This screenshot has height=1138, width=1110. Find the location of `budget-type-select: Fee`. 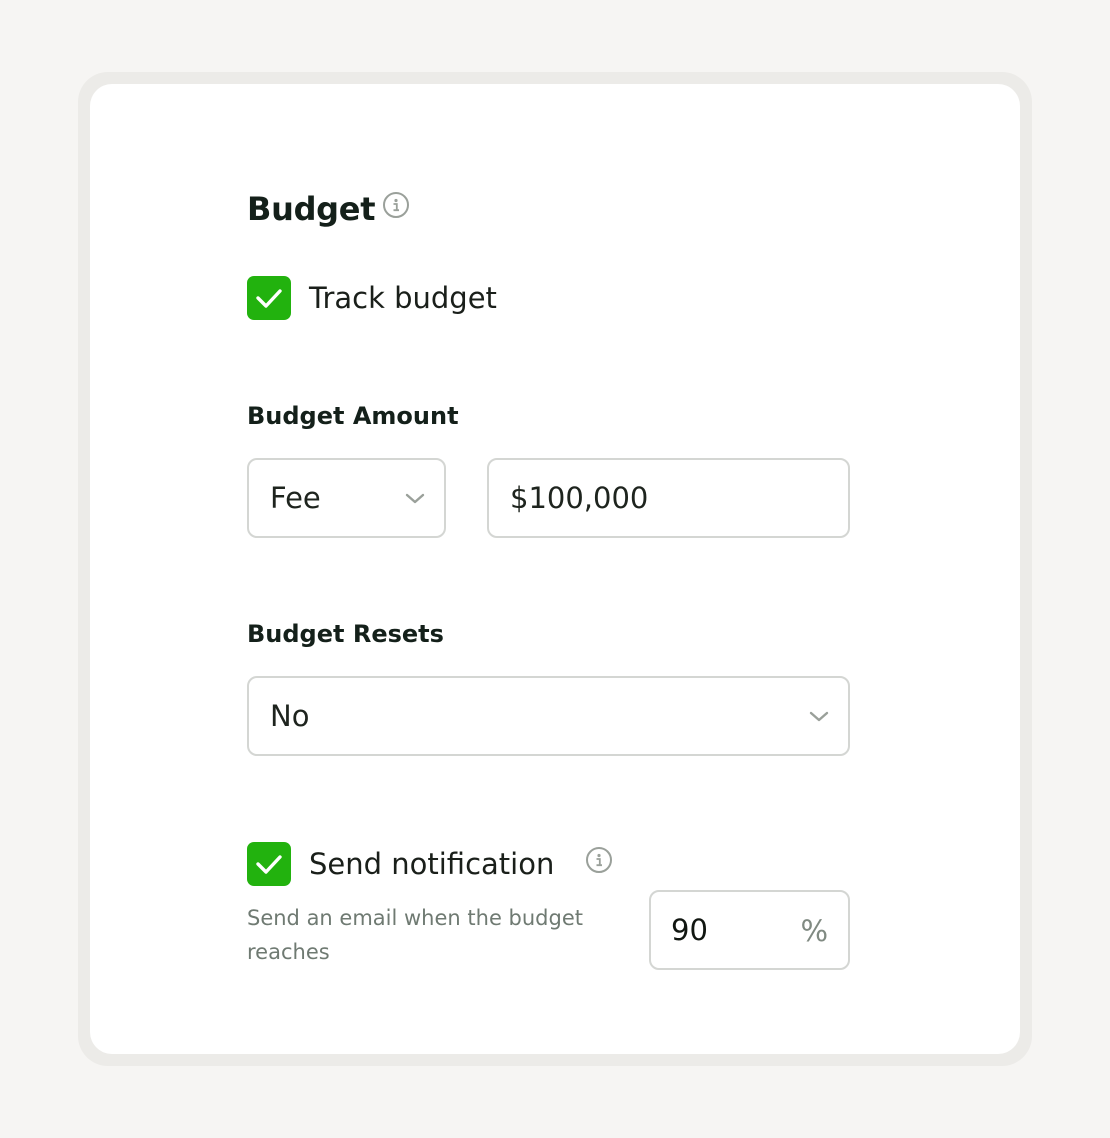

budget-type-select: Fee is located at coordinates (346, 498).